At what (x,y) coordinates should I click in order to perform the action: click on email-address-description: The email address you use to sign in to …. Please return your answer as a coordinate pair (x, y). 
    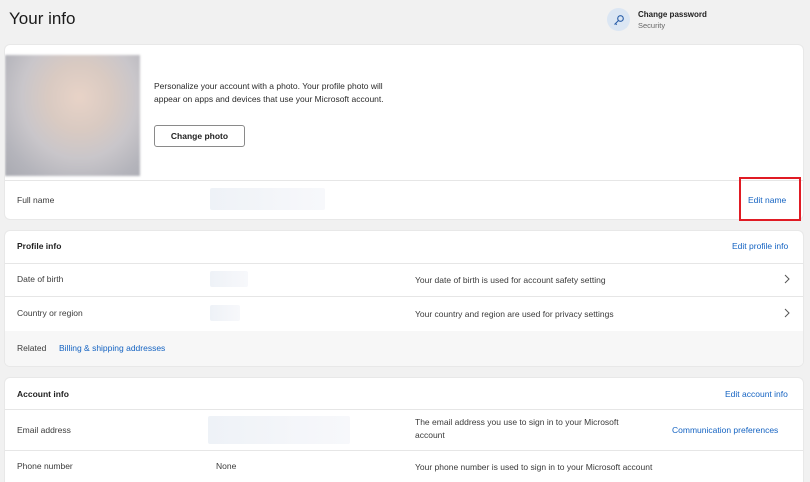
    Looking at the image, I should click on (517, 428).